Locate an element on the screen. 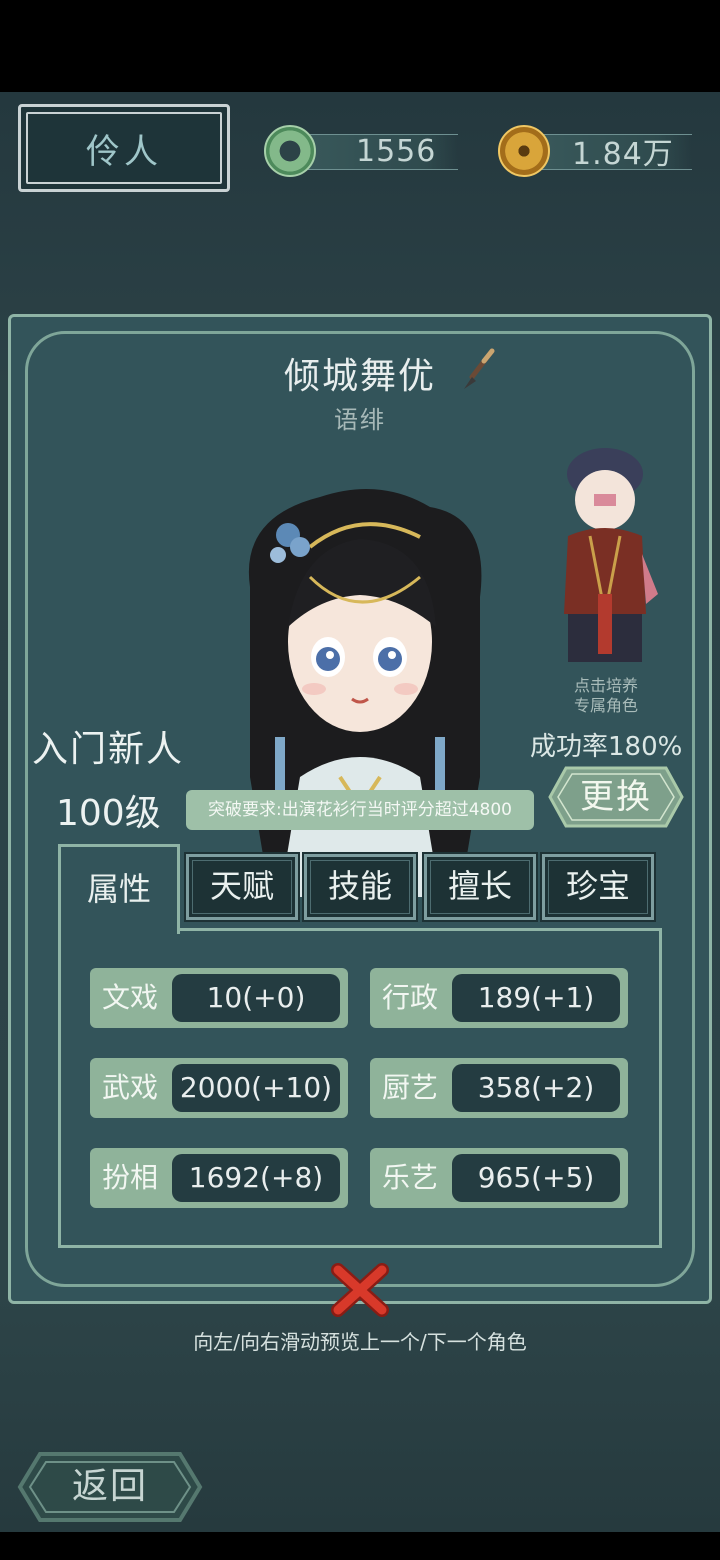 This screenshot has width=720, height=1560. jade-icon is located at coordinates (290, 151).